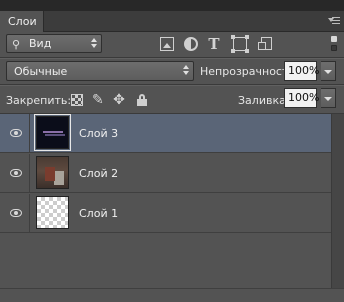  Describe the element at coordinates (165, 173) in the screenshot. I see `layer-row-2: Слой 2` at that location.